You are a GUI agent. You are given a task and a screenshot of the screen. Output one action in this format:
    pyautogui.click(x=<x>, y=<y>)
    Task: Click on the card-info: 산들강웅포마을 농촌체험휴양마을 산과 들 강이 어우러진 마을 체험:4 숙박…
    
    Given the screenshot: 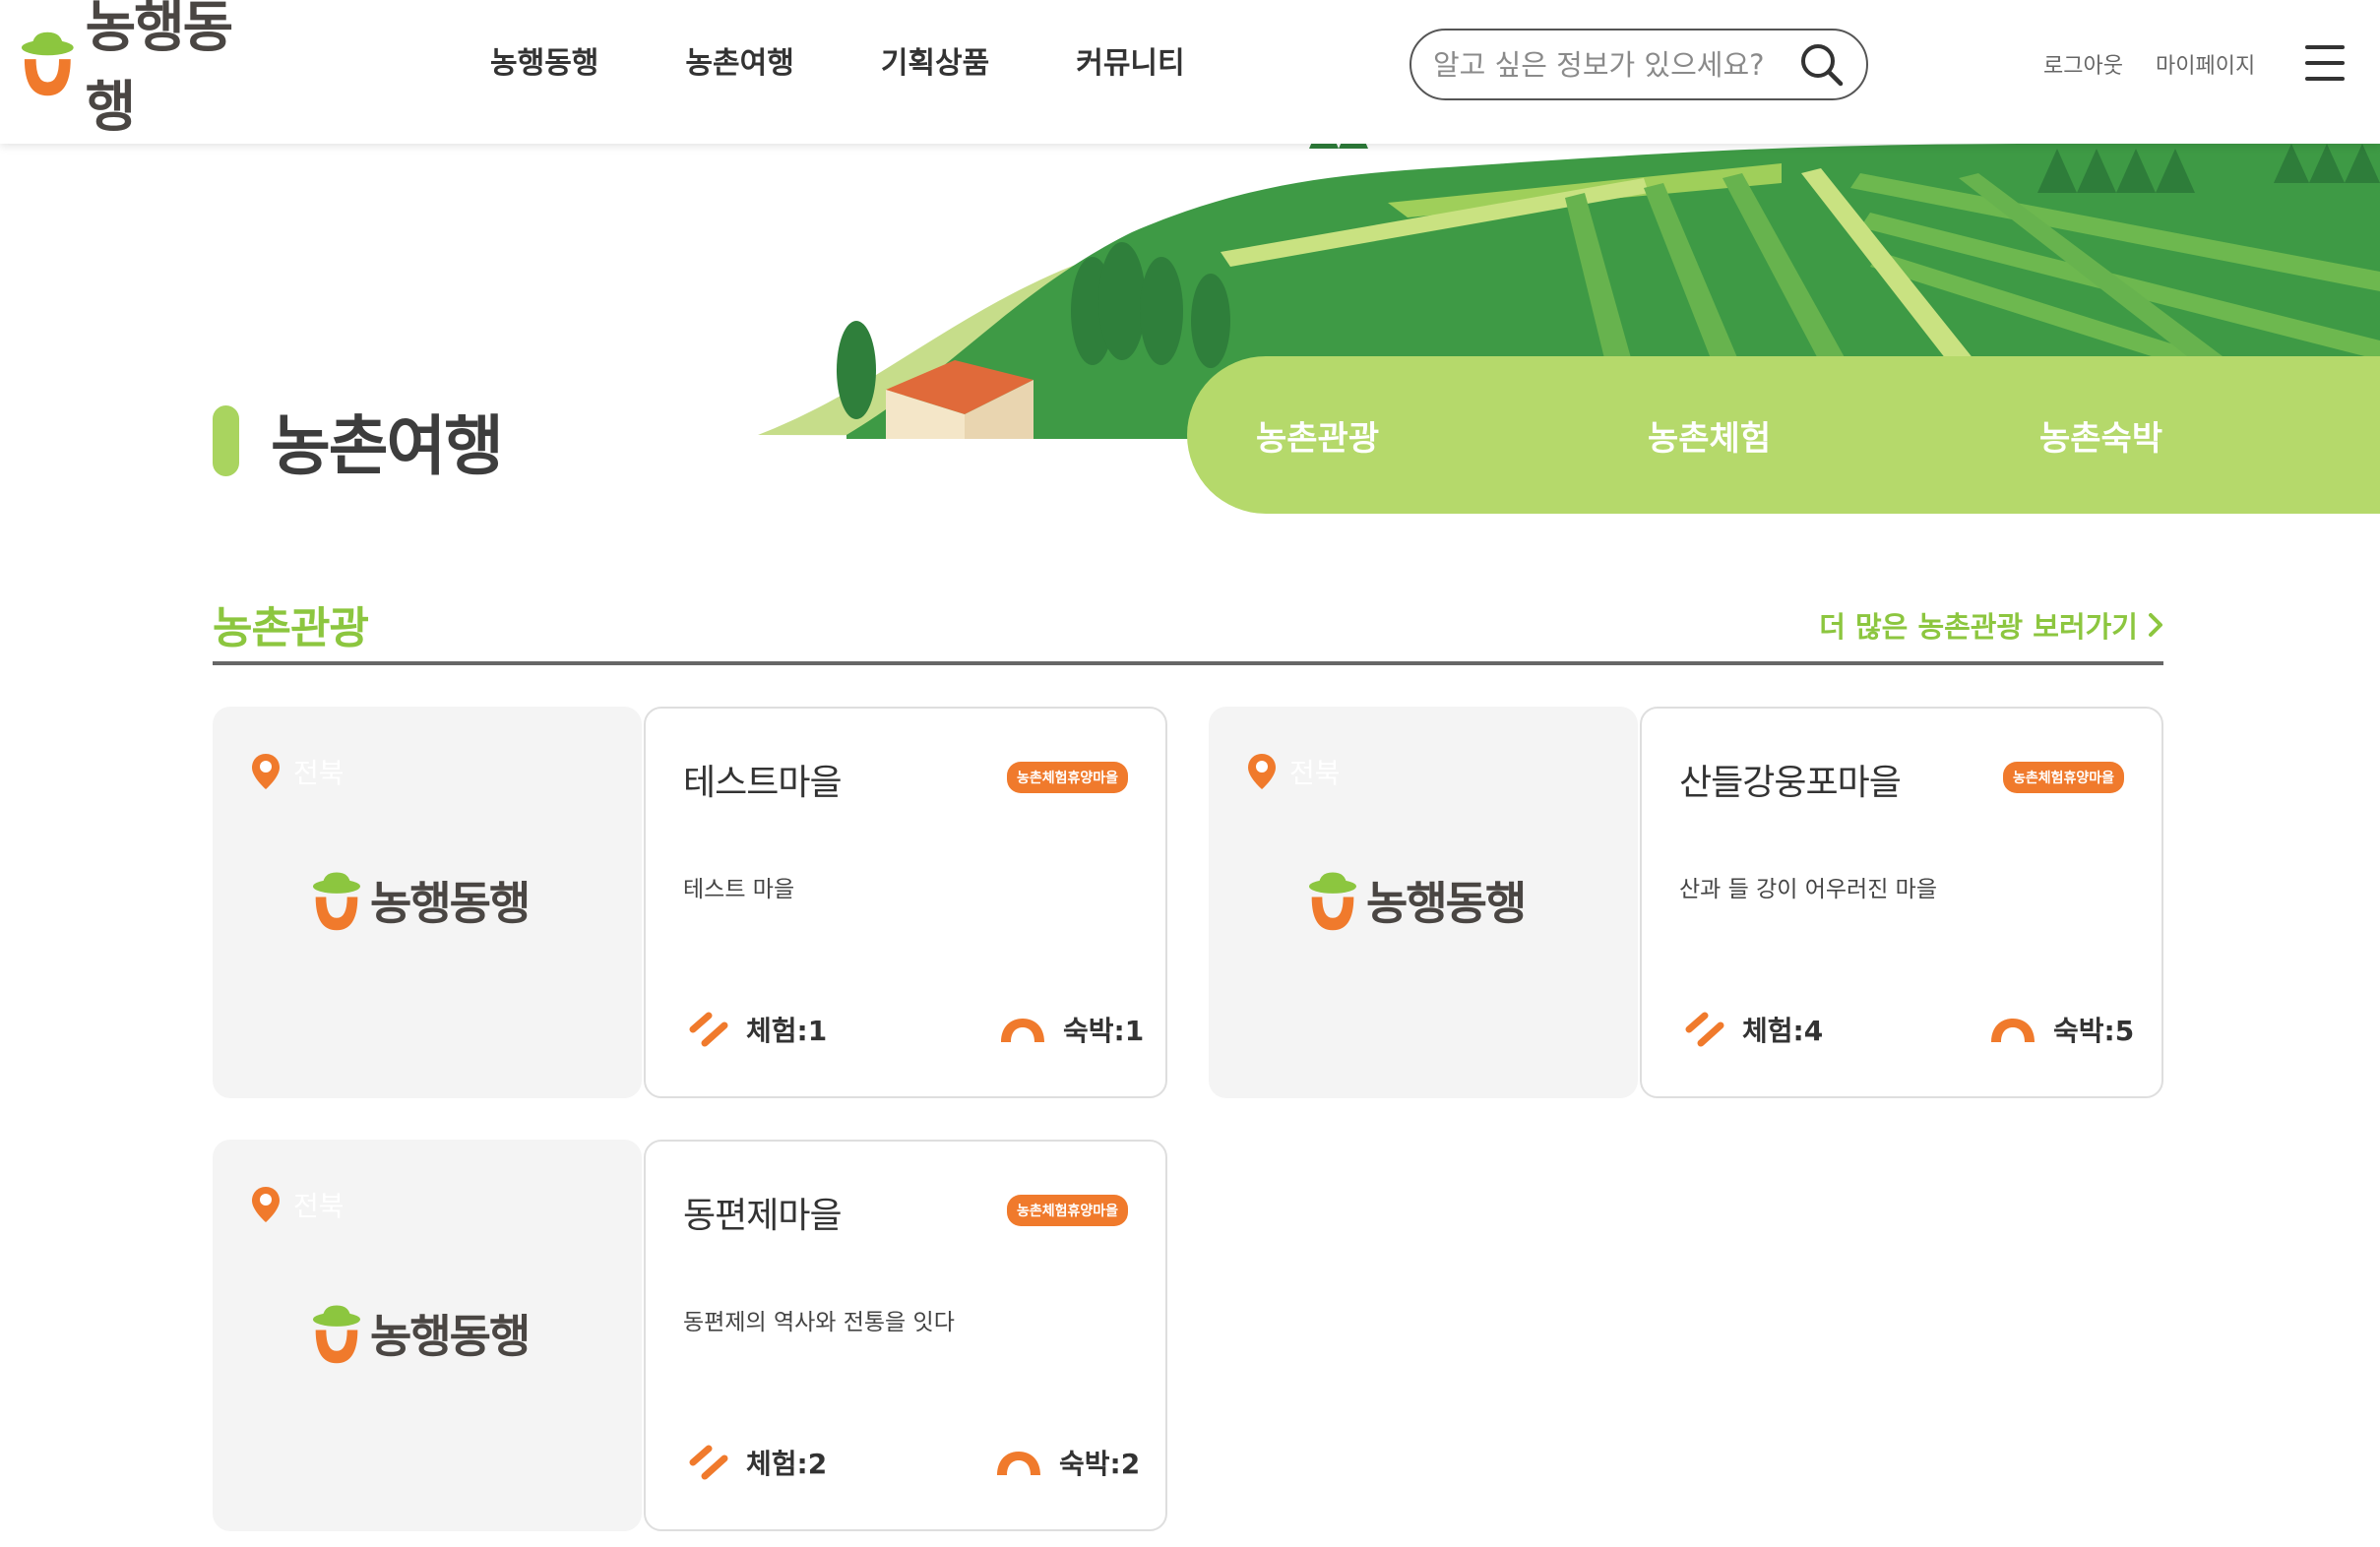 What is the action you would take?
    pyautogui.click(x=1901, y=902)
    